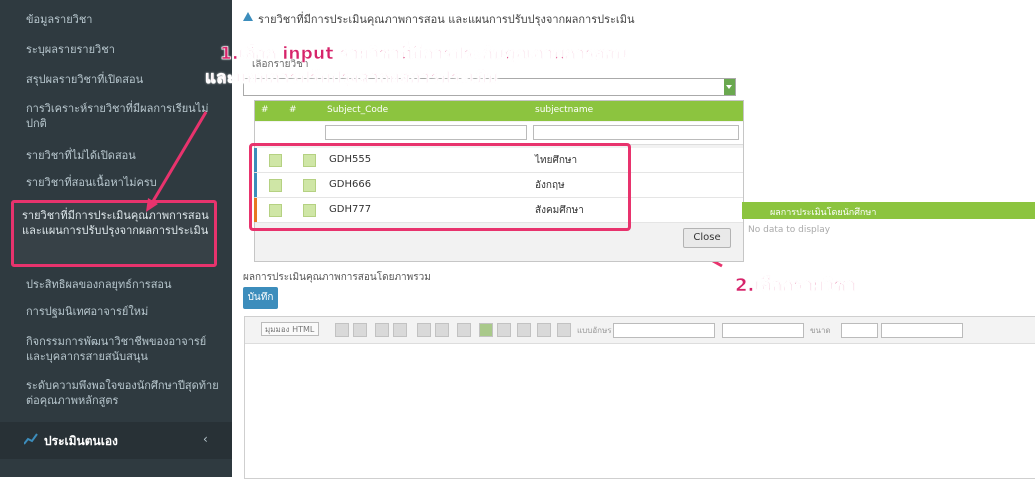  What do you see at coordinates (796, 286) in the screenshot?
I see `annotation-step2: 2.เลือกรายวิชา` at bounding box center [796, 286].